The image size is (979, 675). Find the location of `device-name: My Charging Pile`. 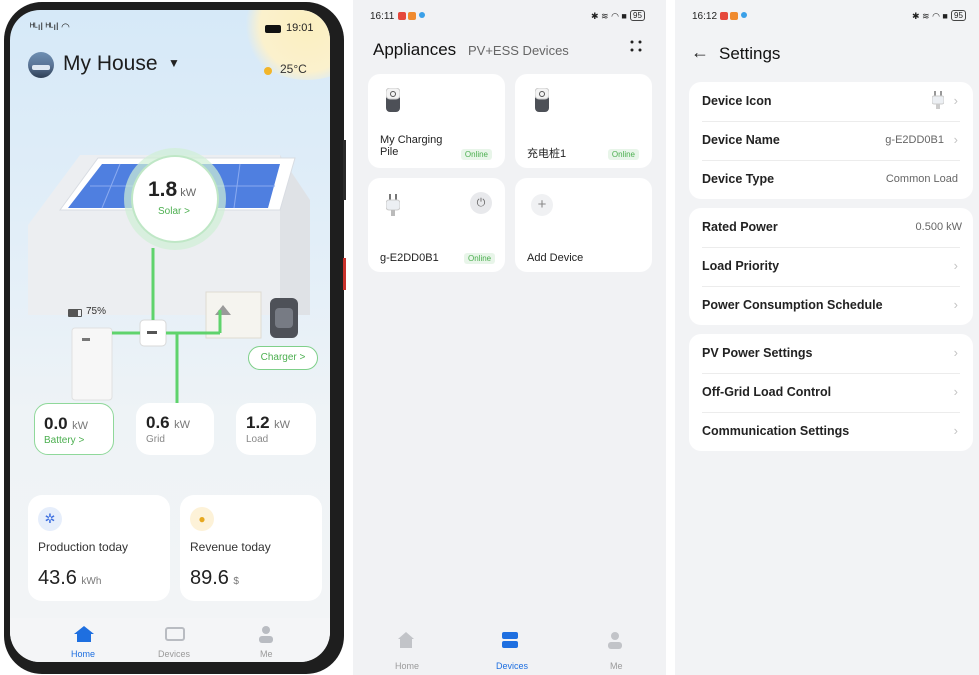

device-name: My Charging Pile is located at coordinates (411, 146).